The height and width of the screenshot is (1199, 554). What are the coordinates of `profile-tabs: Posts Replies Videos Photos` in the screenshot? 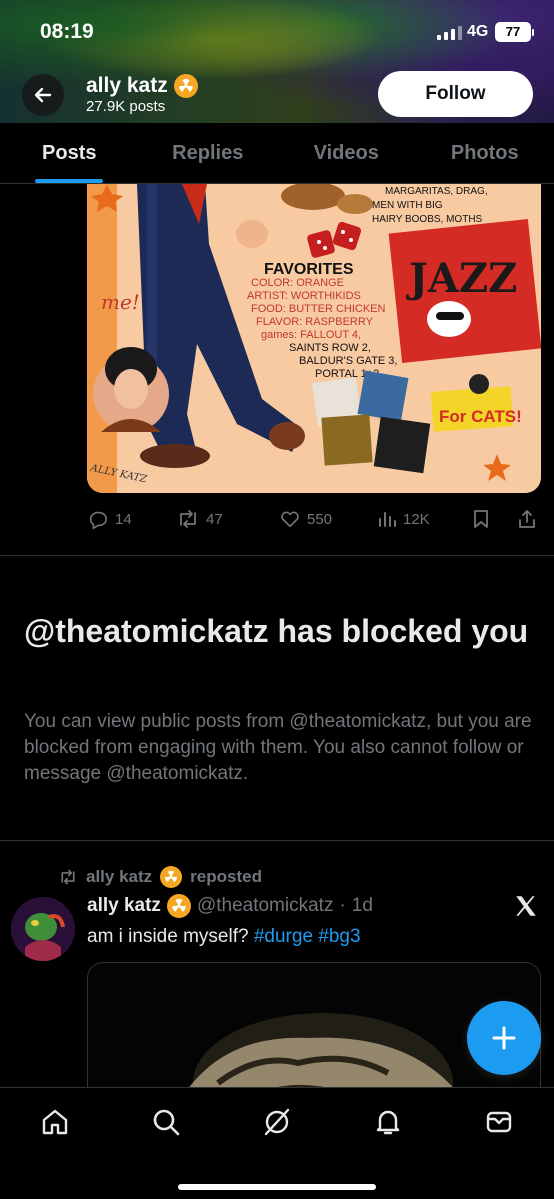 It's located at (277, 153).